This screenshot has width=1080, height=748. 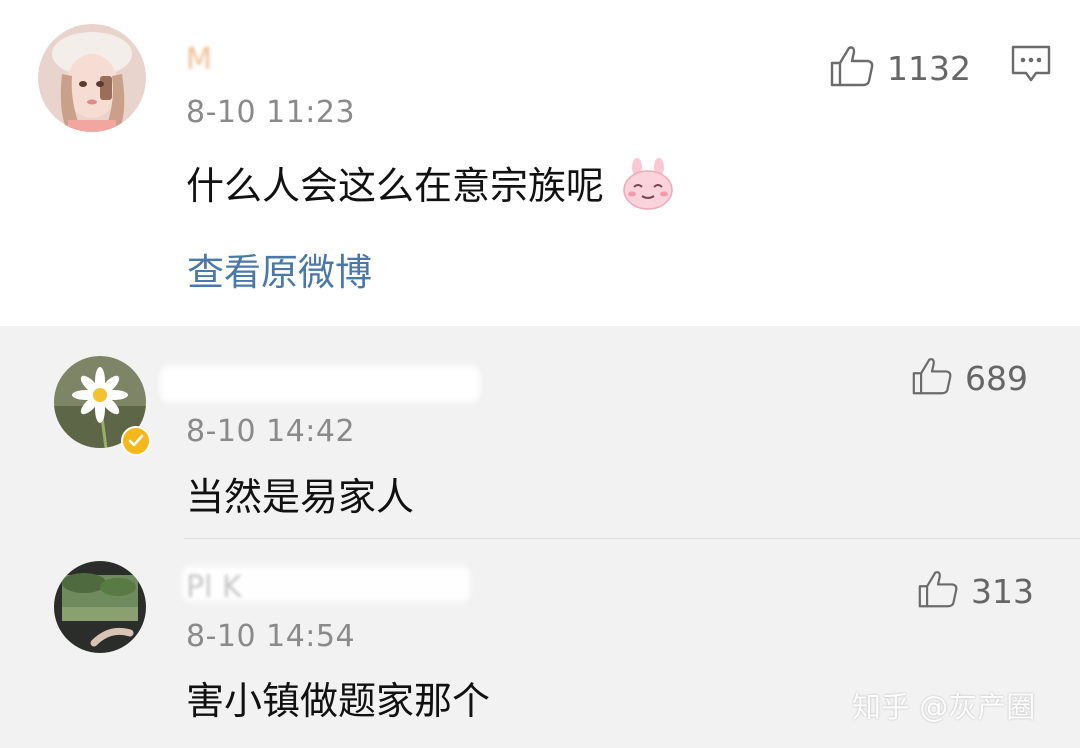 What do you see at coordinates (338, 701) in the screenshot?
I see `reply-text: 害小镇做题家那个` at bounding box center [338, 701].